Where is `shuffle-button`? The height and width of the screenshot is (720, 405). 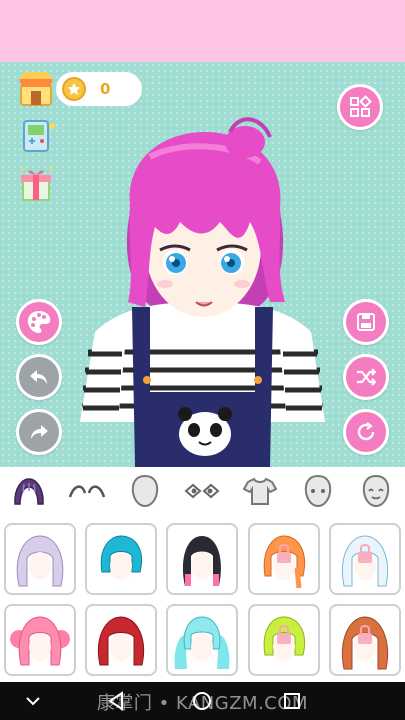 shuffle-button is located at coordinates (366, 377).